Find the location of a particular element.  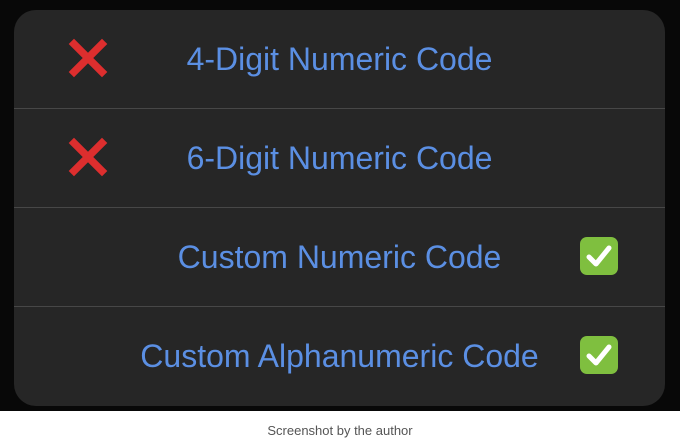

option-label: Custom Alphanumeric Code is located at coordinates (339, 356).